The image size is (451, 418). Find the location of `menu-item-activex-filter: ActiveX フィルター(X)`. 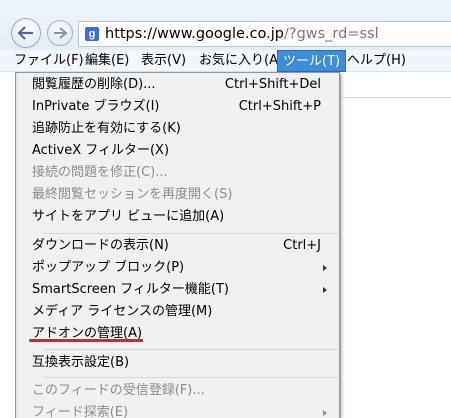

menu-item-activex-filter: ActiveX フィルター(X) is located at coordinates (178, 151).